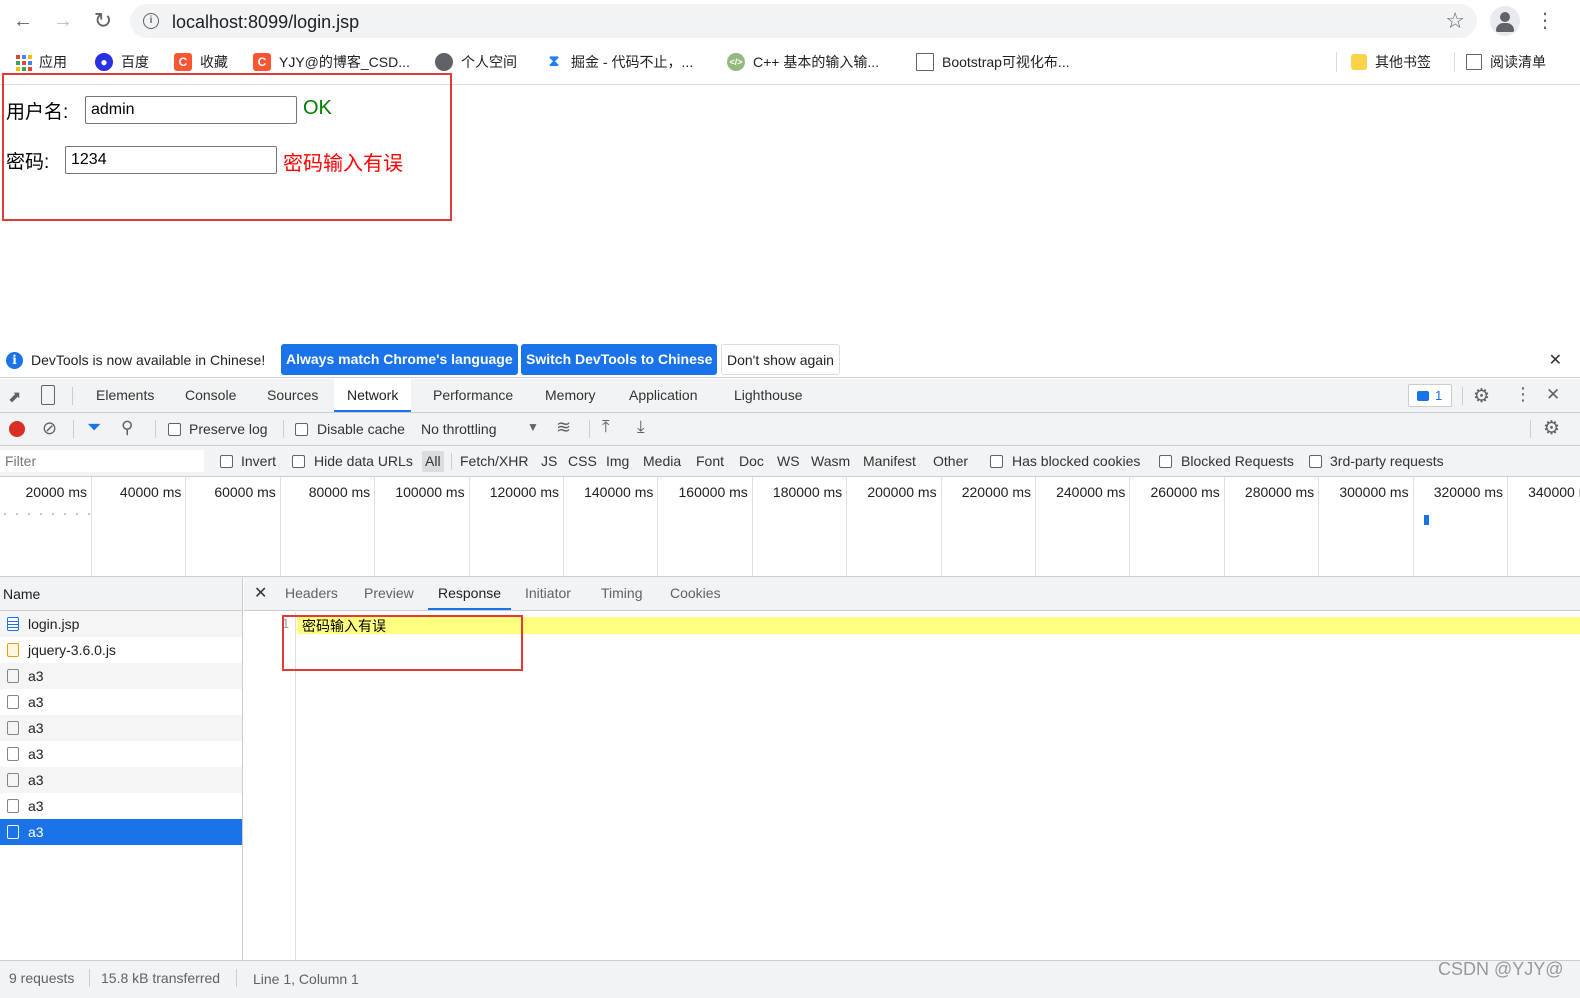 This screenshot has height=998, width=1580. I want to click on filter-type-img: Img, so click(617, 461).